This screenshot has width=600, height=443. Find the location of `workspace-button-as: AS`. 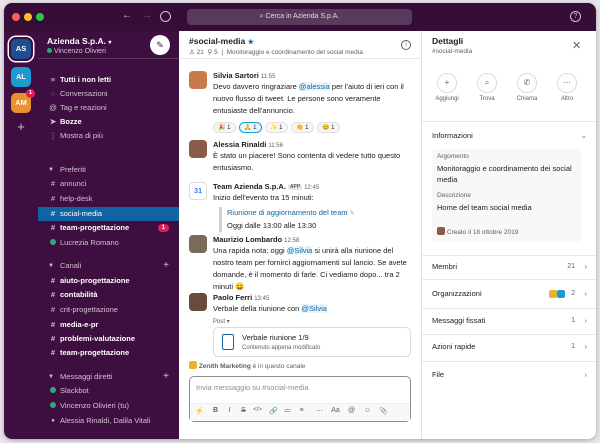

workspace-button-as: AS is located at coordinates (21, 49).